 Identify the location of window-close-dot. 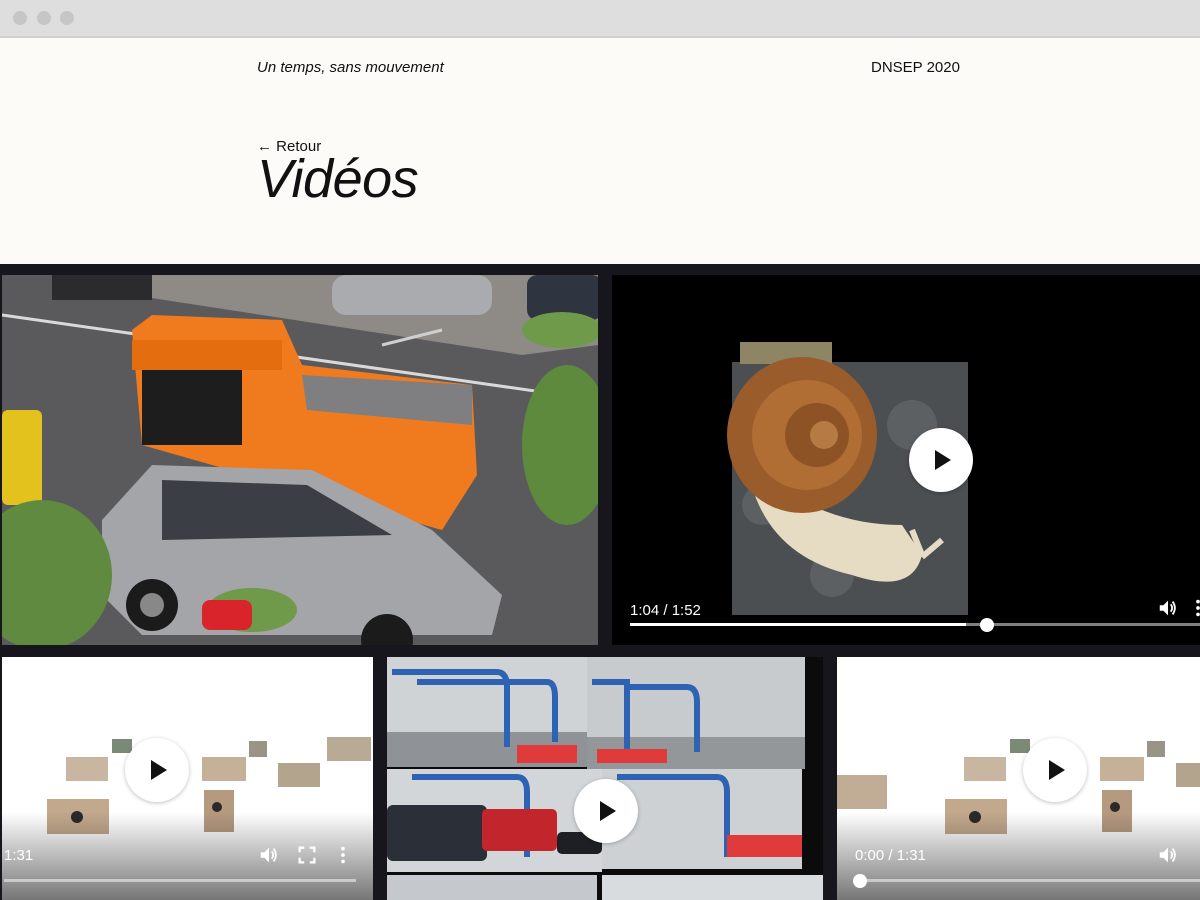
(20, 18).